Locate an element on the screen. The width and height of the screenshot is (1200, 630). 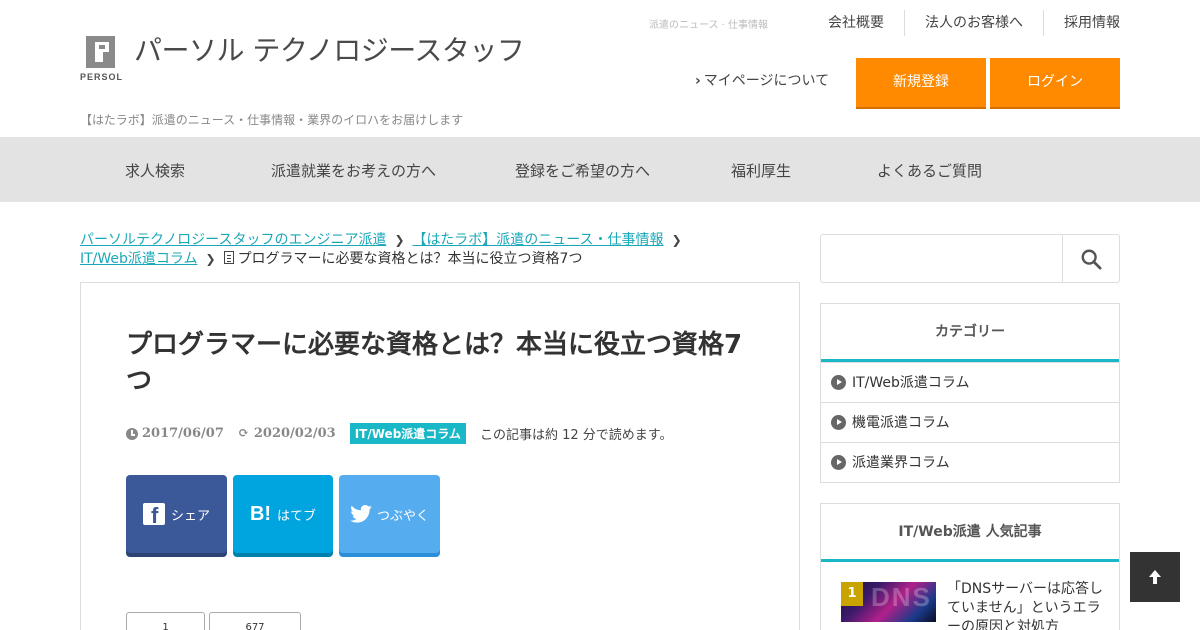
category-item: 派遣業界コラム is located at coordinates (970, 462).